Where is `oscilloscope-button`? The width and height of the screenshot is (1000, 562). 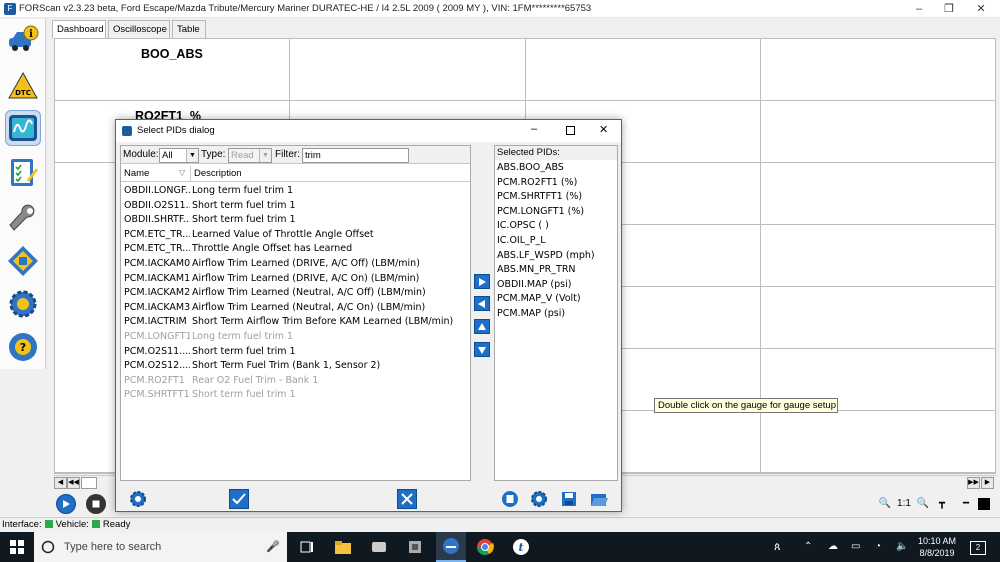 oscilloscope-button is located at coordinates (23, 128).